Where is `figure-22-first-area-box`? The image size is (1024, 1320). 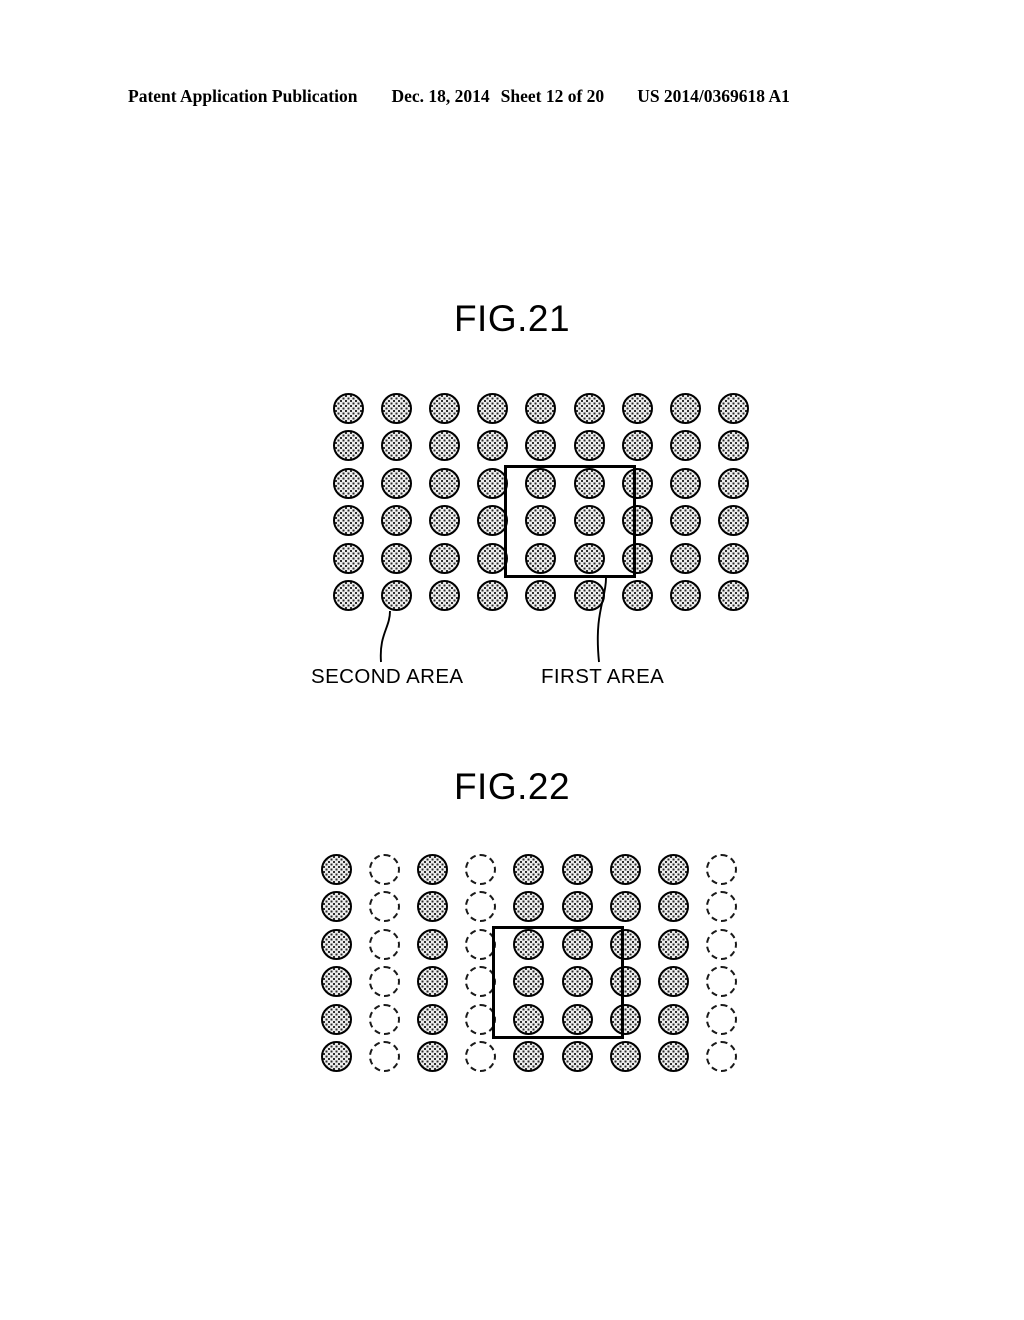
figure-22-first-area-box is located at coordinates (558, 982).